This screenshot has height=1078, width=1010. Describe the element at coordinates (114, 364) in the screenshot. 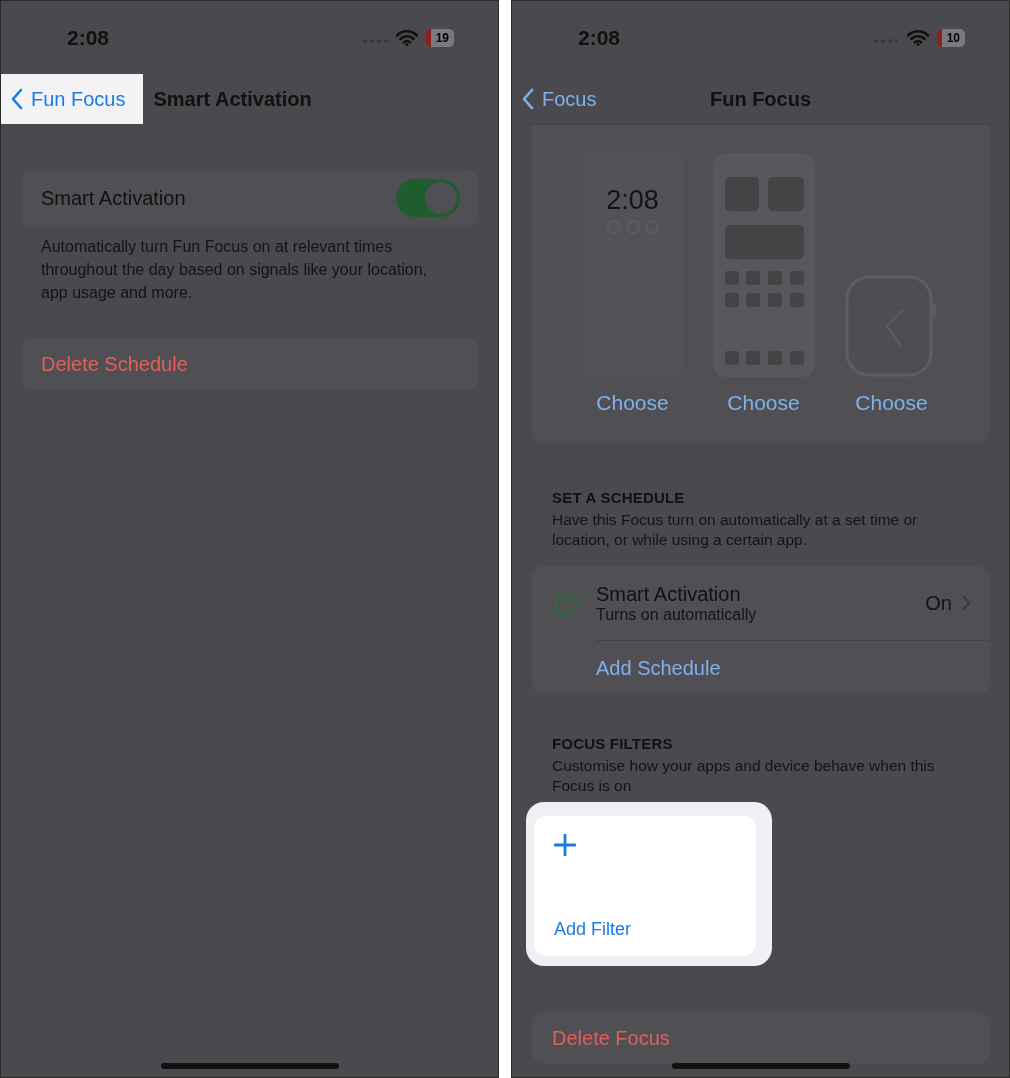

I see `delete-button: Delete Schedule` at that location.